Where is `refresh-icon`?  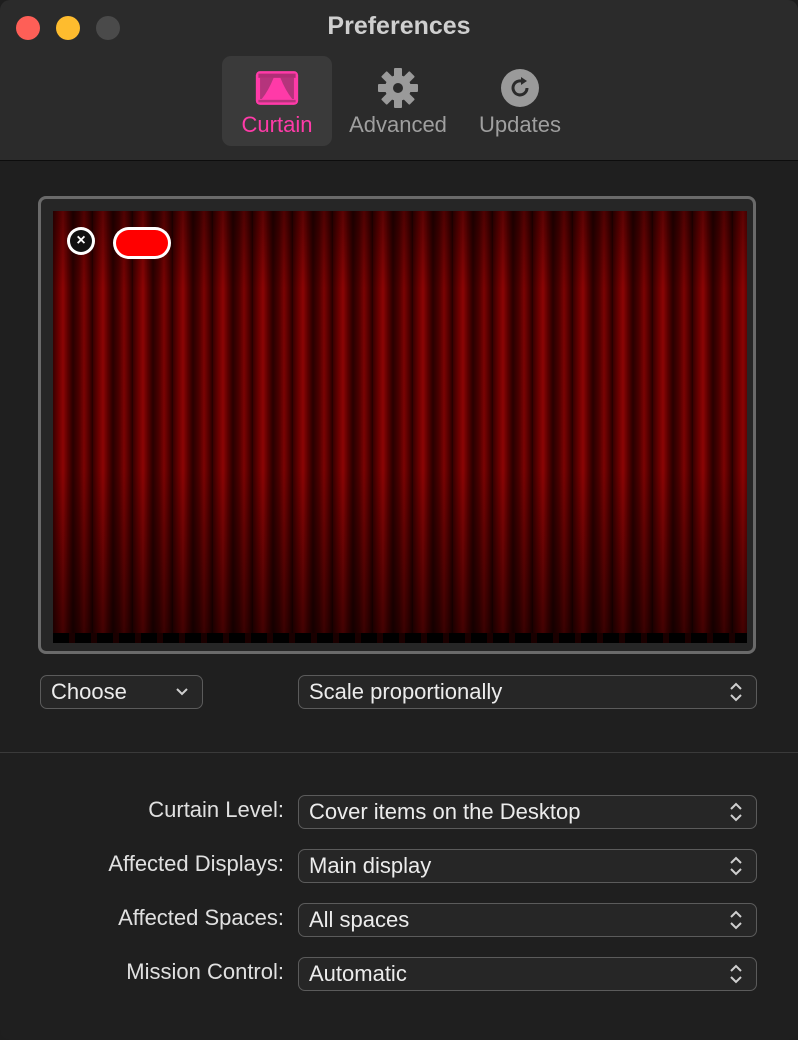
refresh-icon is located at coordinates (520, 88).